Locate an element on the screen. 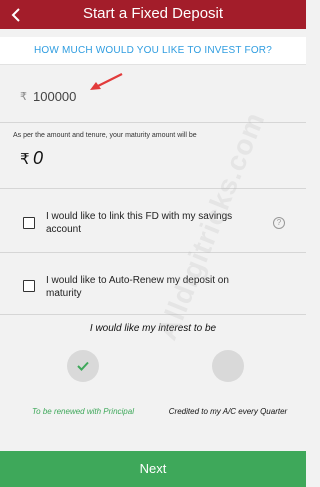 The image size is (320, 487). maturity-rupee-icon: ₹ is located at coordinates (25, 159).